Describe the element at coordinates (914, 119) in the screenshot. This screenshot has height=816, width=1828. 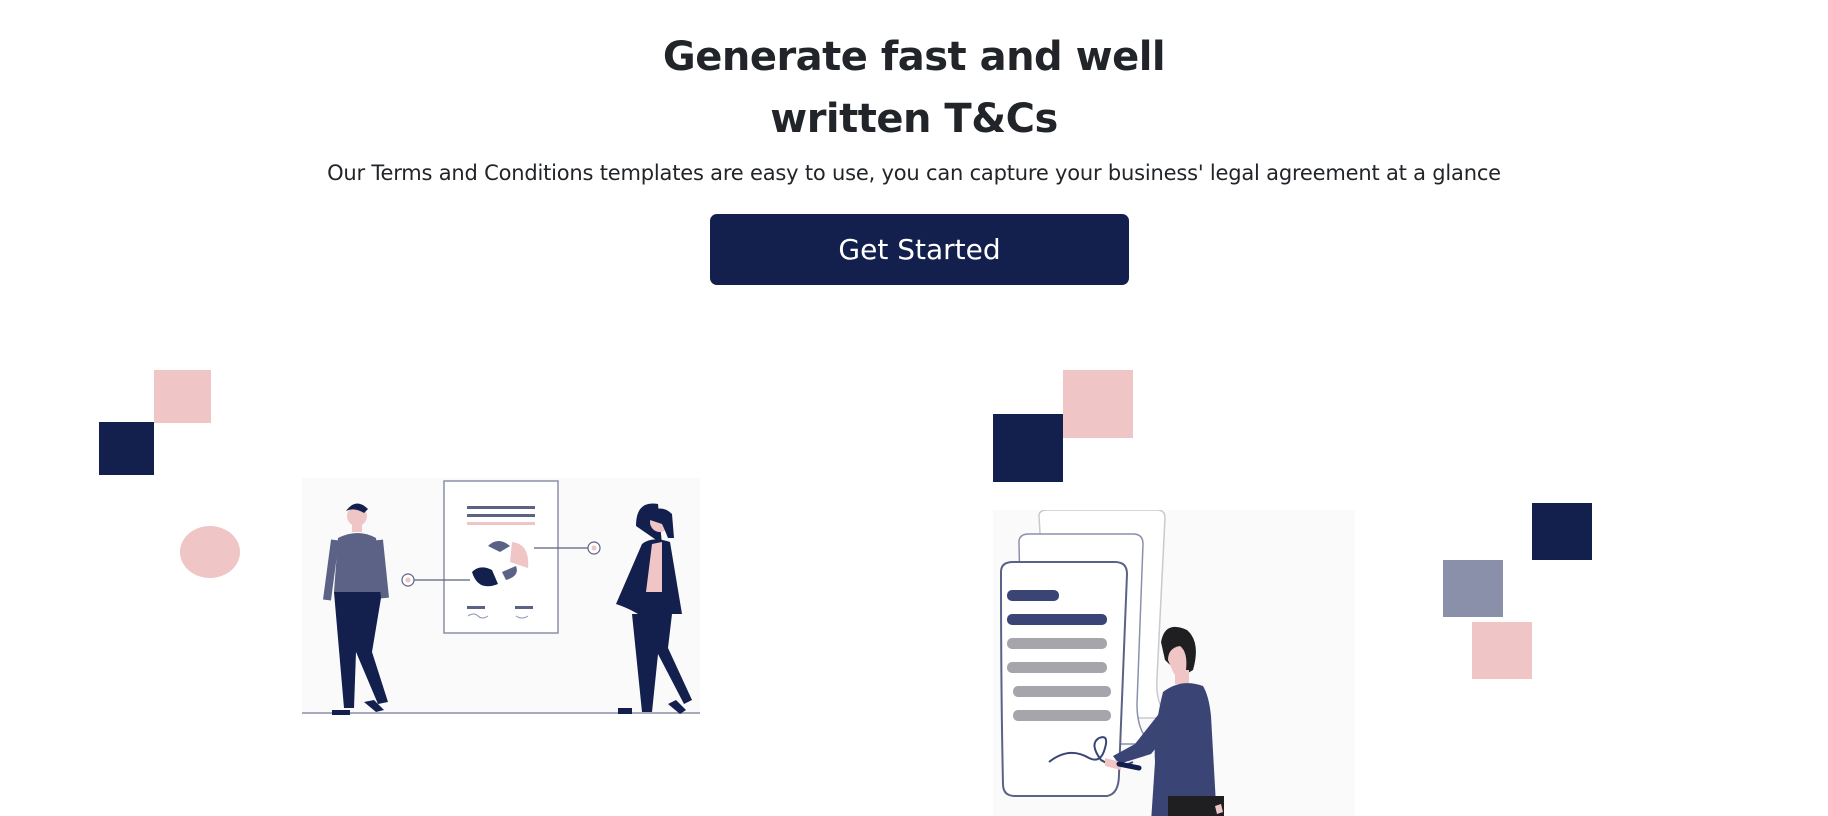
I see `hero-title-line-2: written T&Cs` at that location.